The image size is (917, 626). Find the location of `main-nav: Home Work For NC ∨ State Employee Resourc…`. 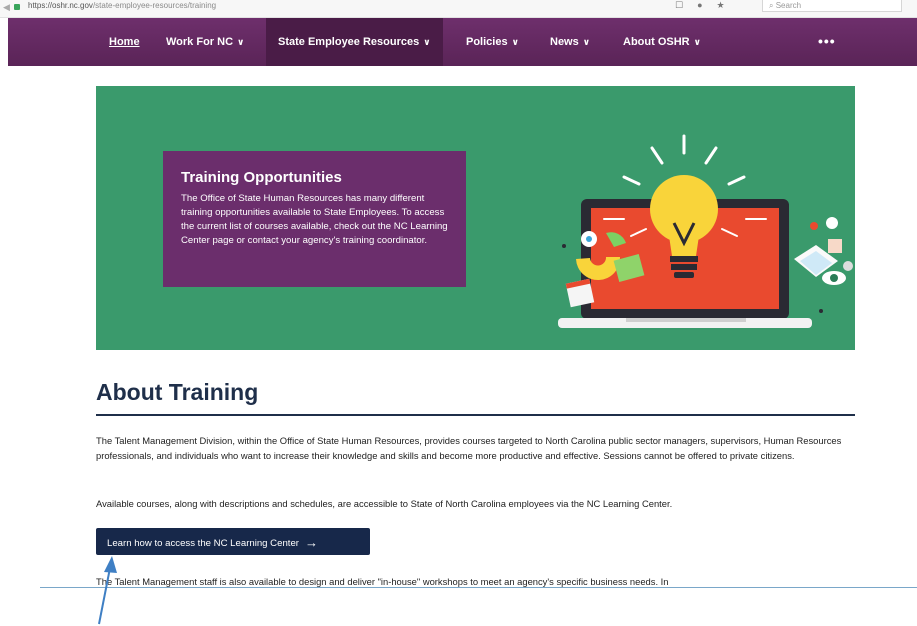

main-nav: Home Work For NC ∨ State Employee Resourc… is located at coordinates (462, 42).